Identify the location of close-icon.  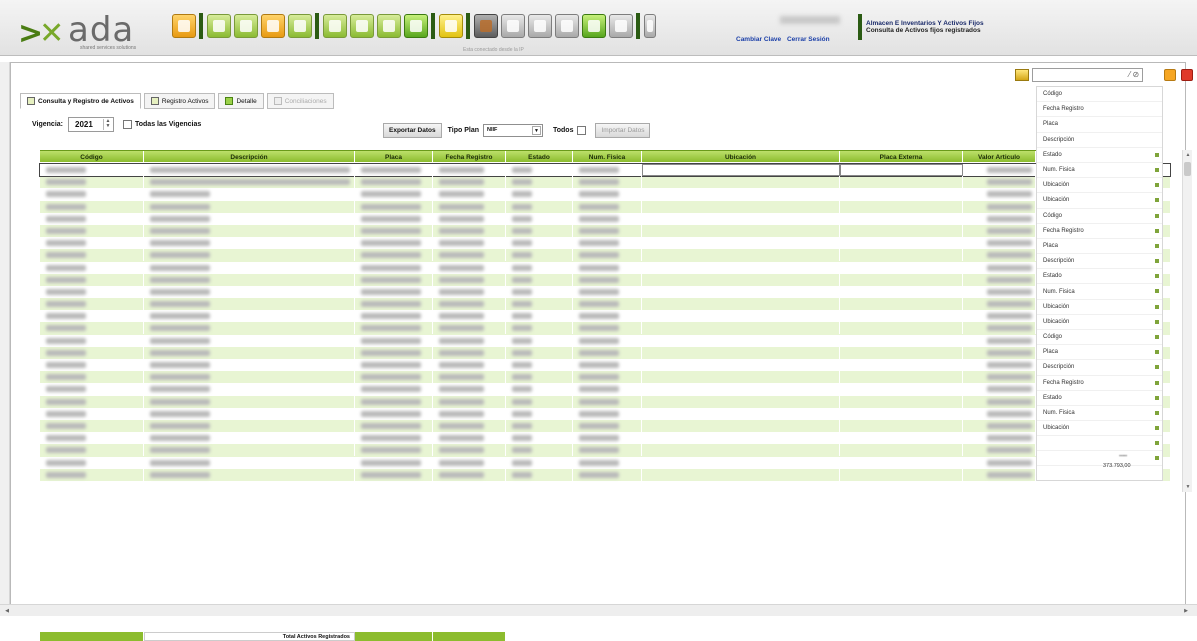
(1187, 75).